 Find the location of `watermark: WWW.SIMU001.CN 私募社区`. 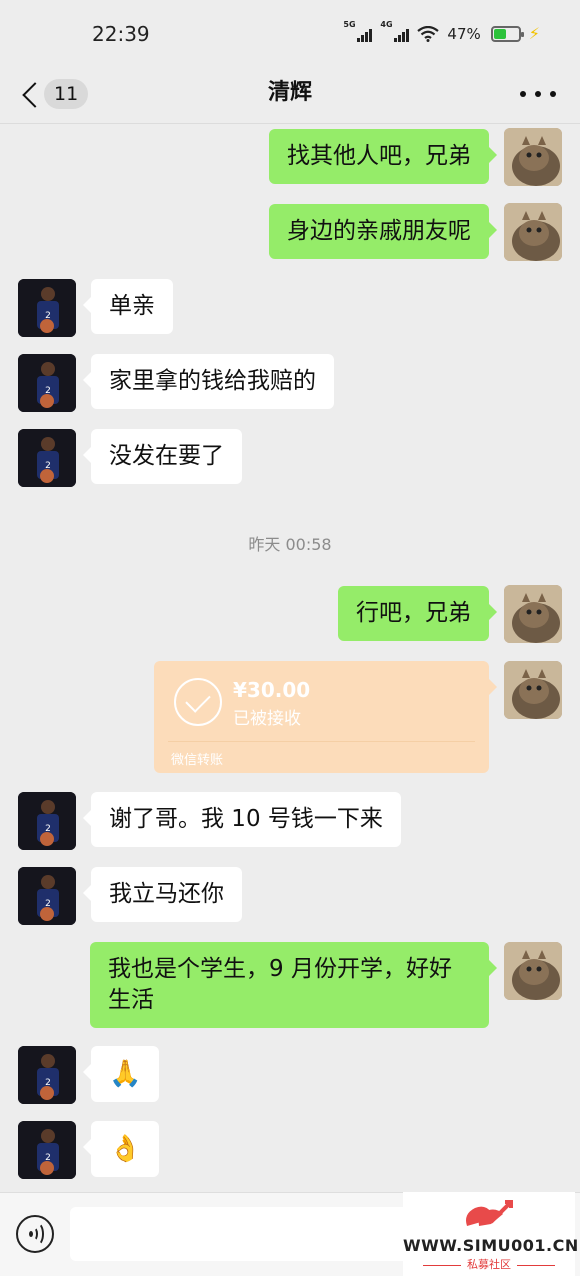

watermark: WWW.SIMU001.CN 私募社区 is located at coordinates (491, 1234).